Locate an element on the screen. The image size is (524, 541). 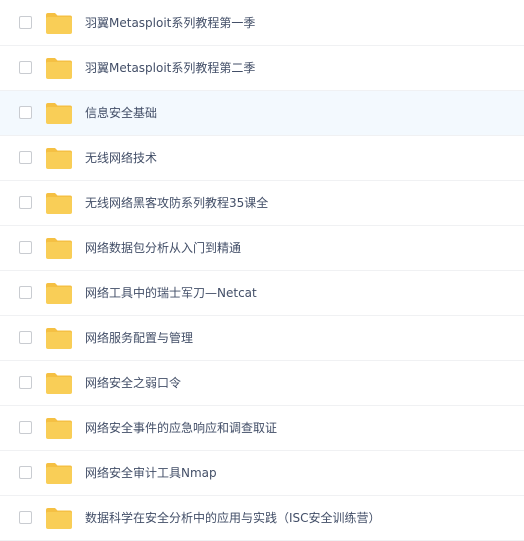
file-row: 数据科学在安全分析中的应用与实践（ISC安全训练营） is located at coordinates (262, 518).